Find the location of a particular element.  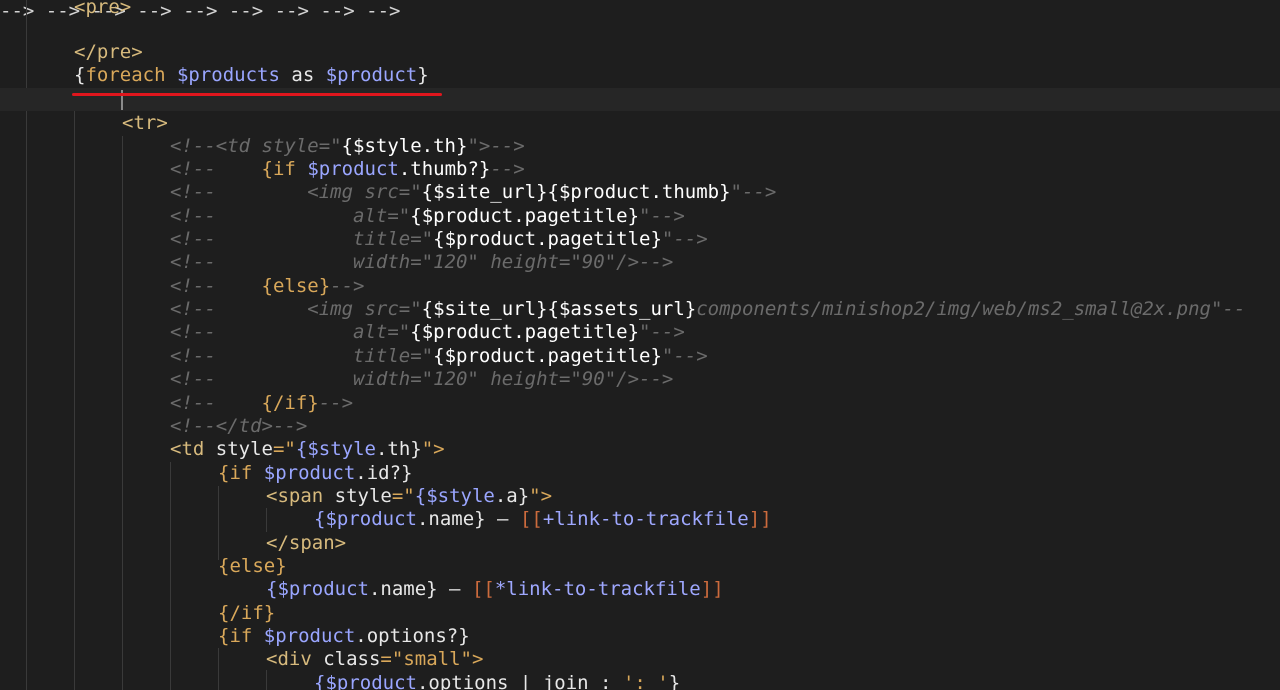

code-line: {$product.name} – [[*link-to-trackfile]] is located at coordinates (495, 589).